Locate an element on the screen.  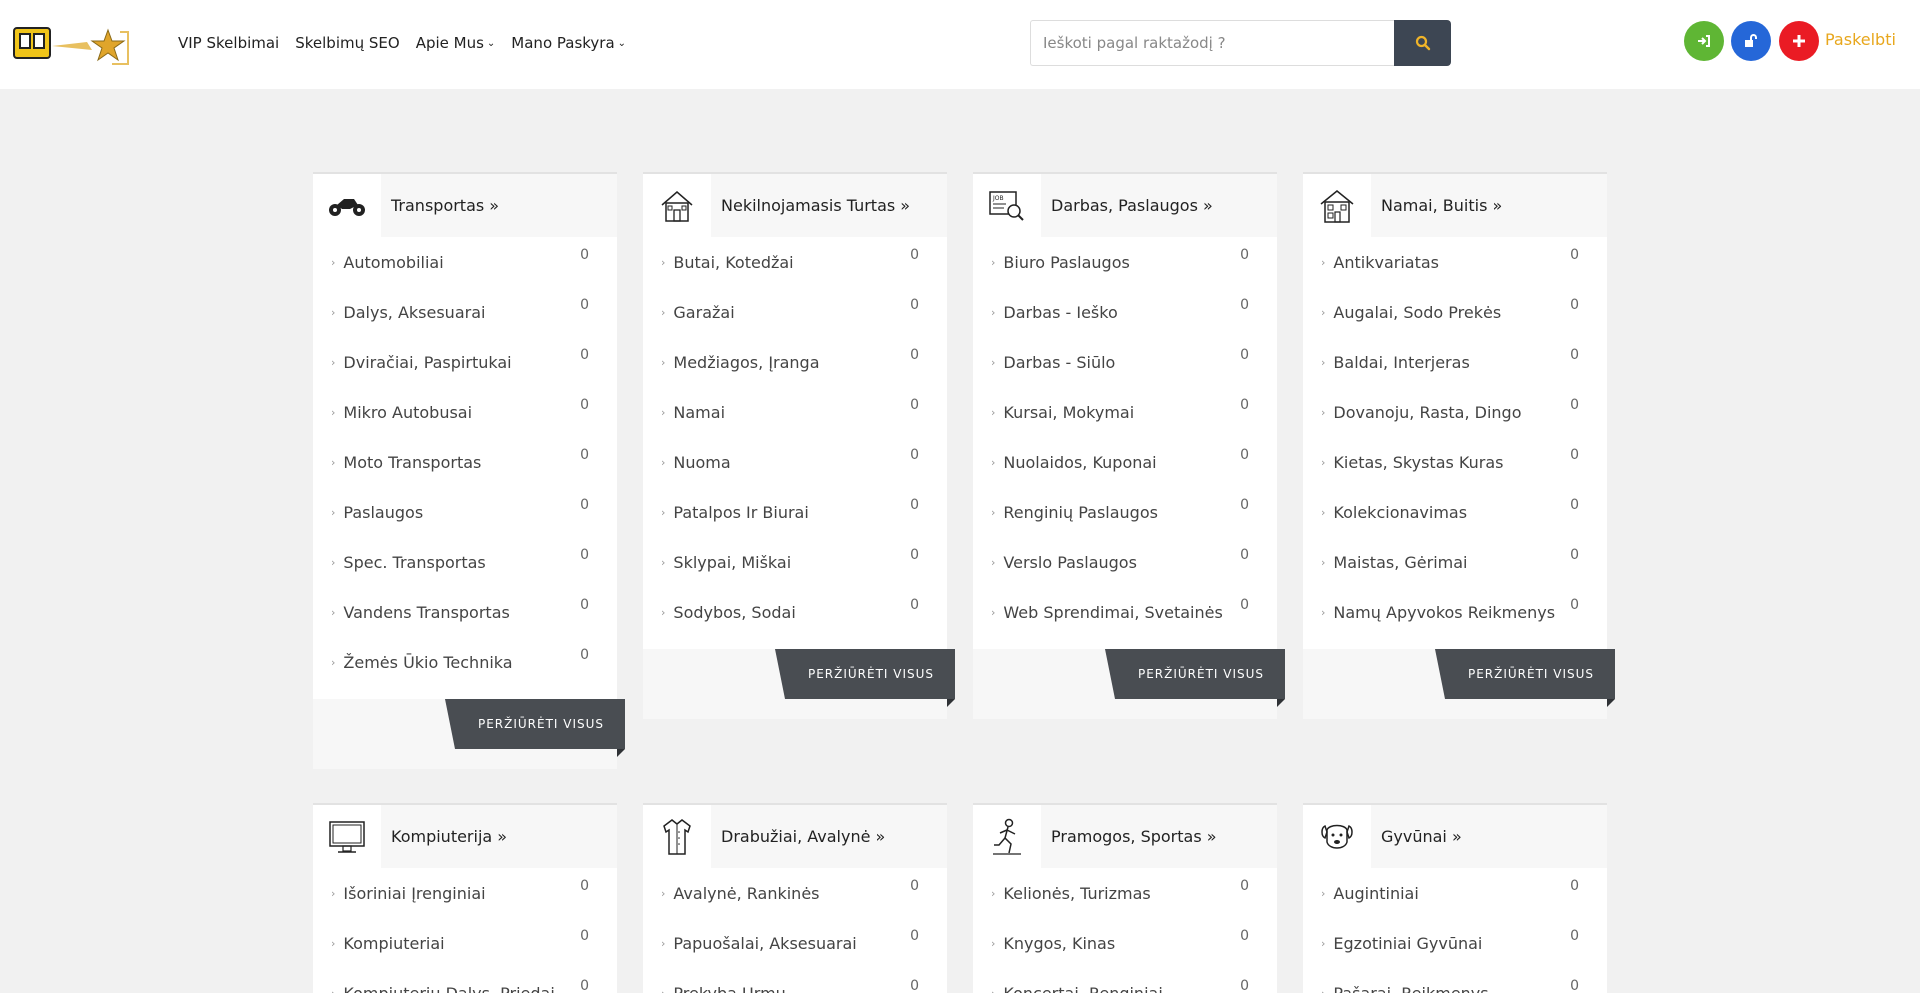
home-building-icon is located at coordinates (1337, 206).